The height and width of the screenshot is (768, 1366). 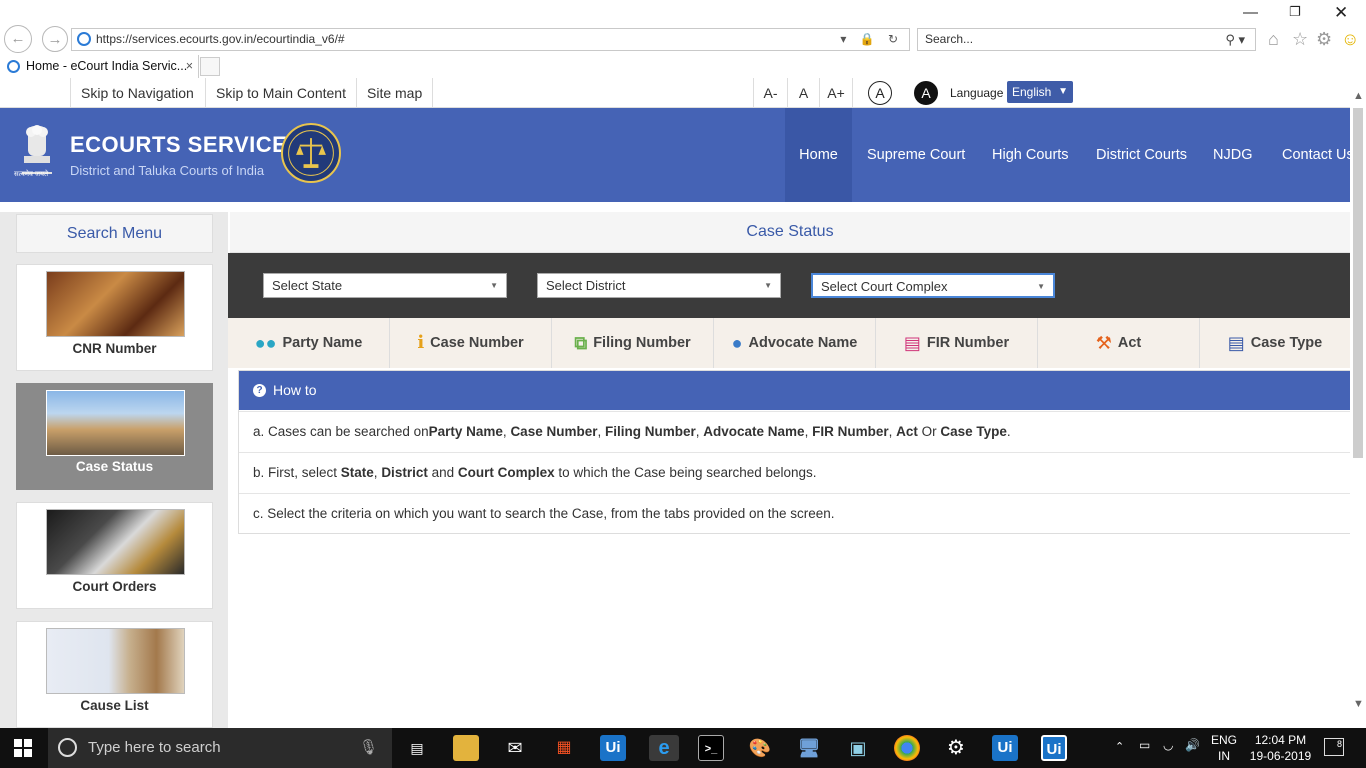 I want to click on info-icon: i, so click(x=421, y=343).